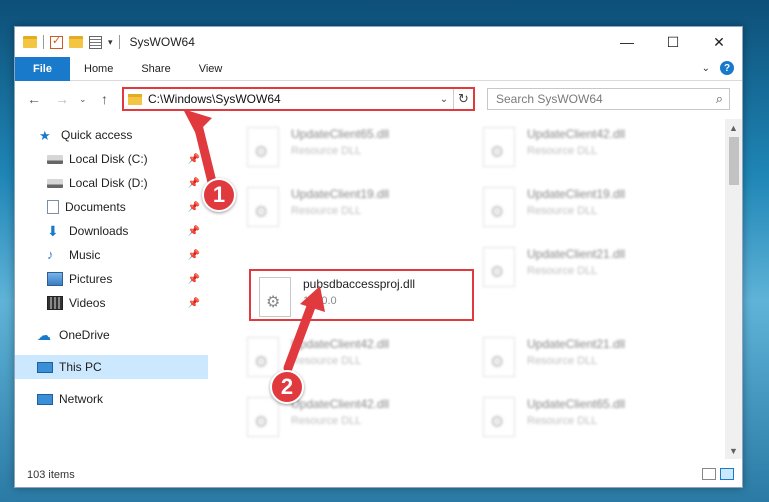  What do you see at coordinates (42, 68) in the screenshot?
I see `tab-file: File` at bounding box center [42, 68].